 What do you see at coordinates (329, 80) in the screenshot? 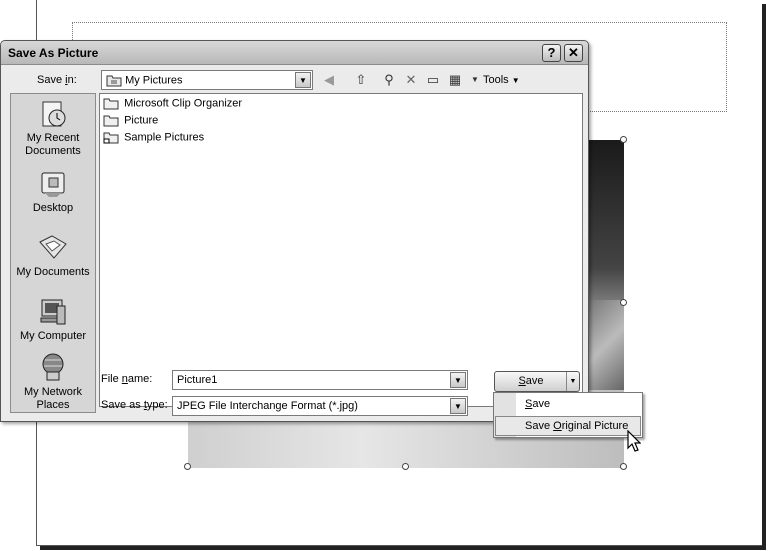
I see `back-icon: ◀` at bounding box center [329, 80].